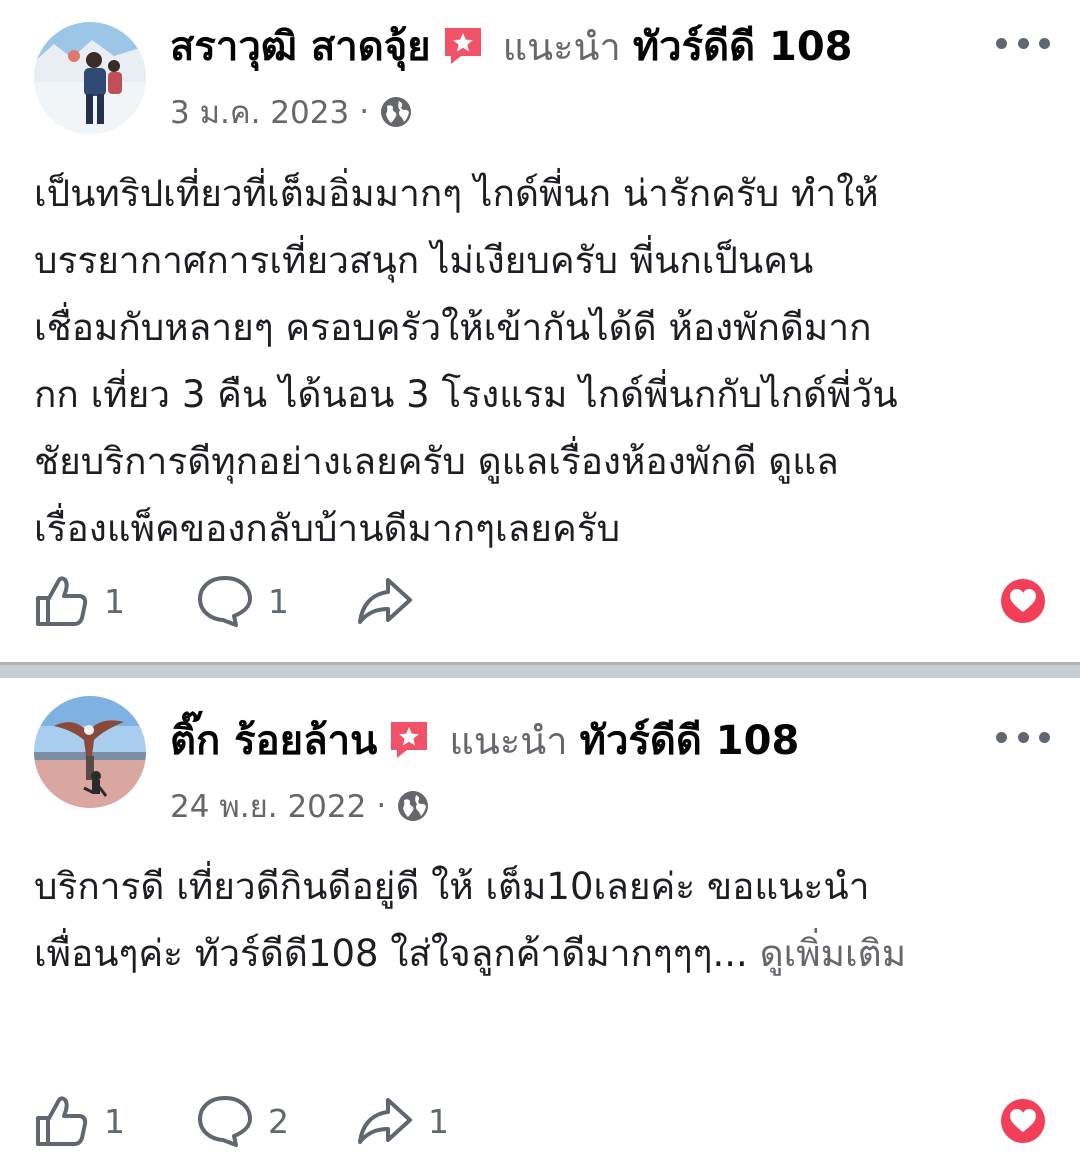 This screenshot has height=1155, width=1080. Describe the element at coordinates (300, 46) in the screenshot. I see `author-name: สราวุฒิ สาดจุ้ย` at that location.